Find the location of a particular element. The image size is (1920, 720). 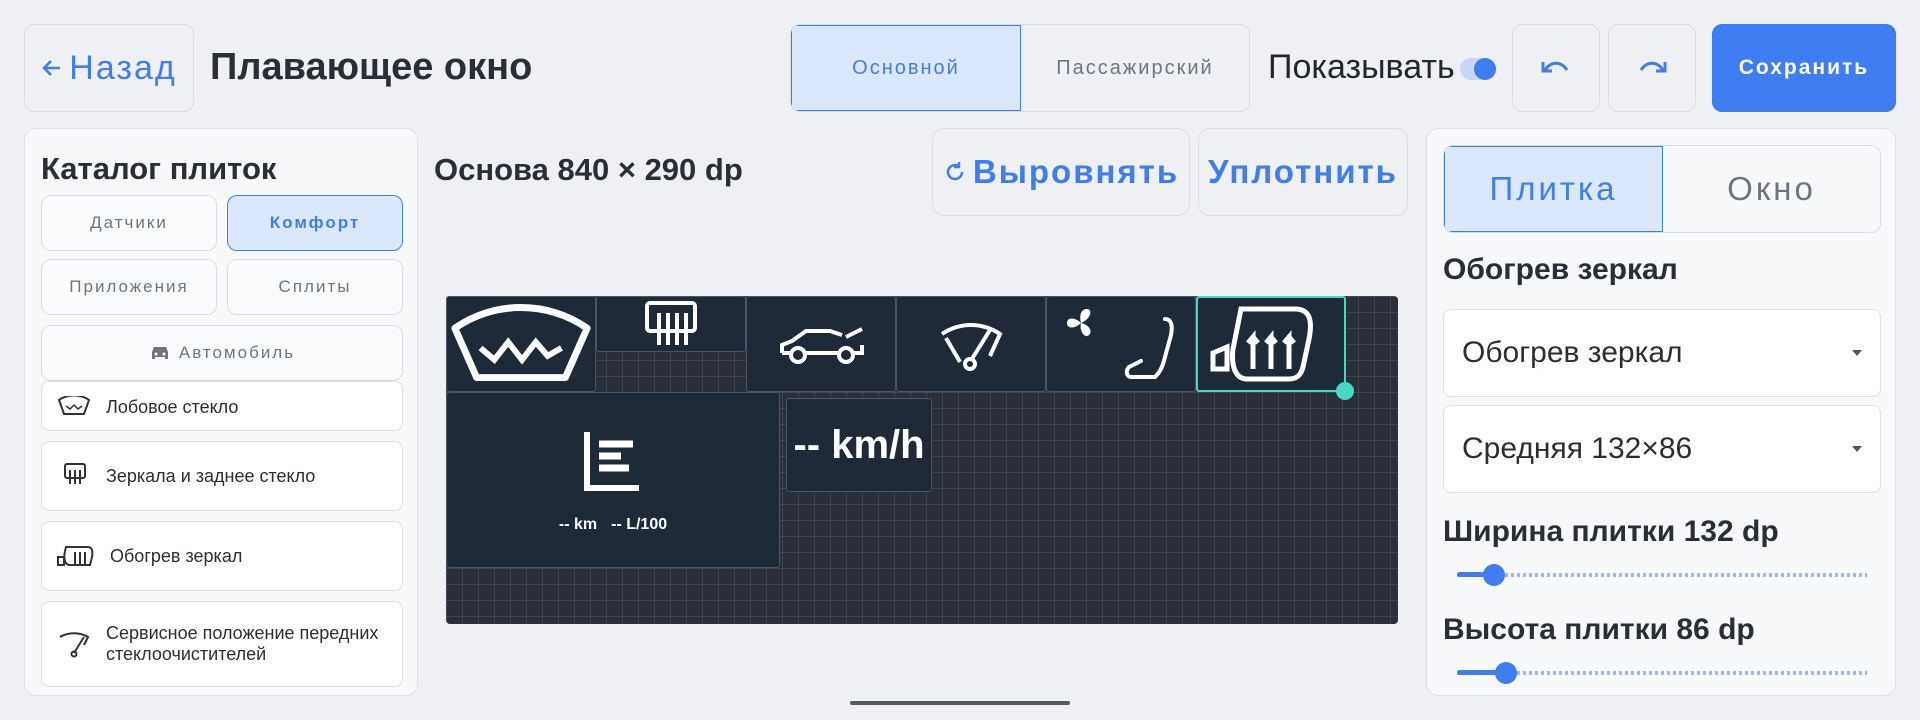

list-item-mirror-heat: Обогрев зеркал is located at coordinates (222, 556).